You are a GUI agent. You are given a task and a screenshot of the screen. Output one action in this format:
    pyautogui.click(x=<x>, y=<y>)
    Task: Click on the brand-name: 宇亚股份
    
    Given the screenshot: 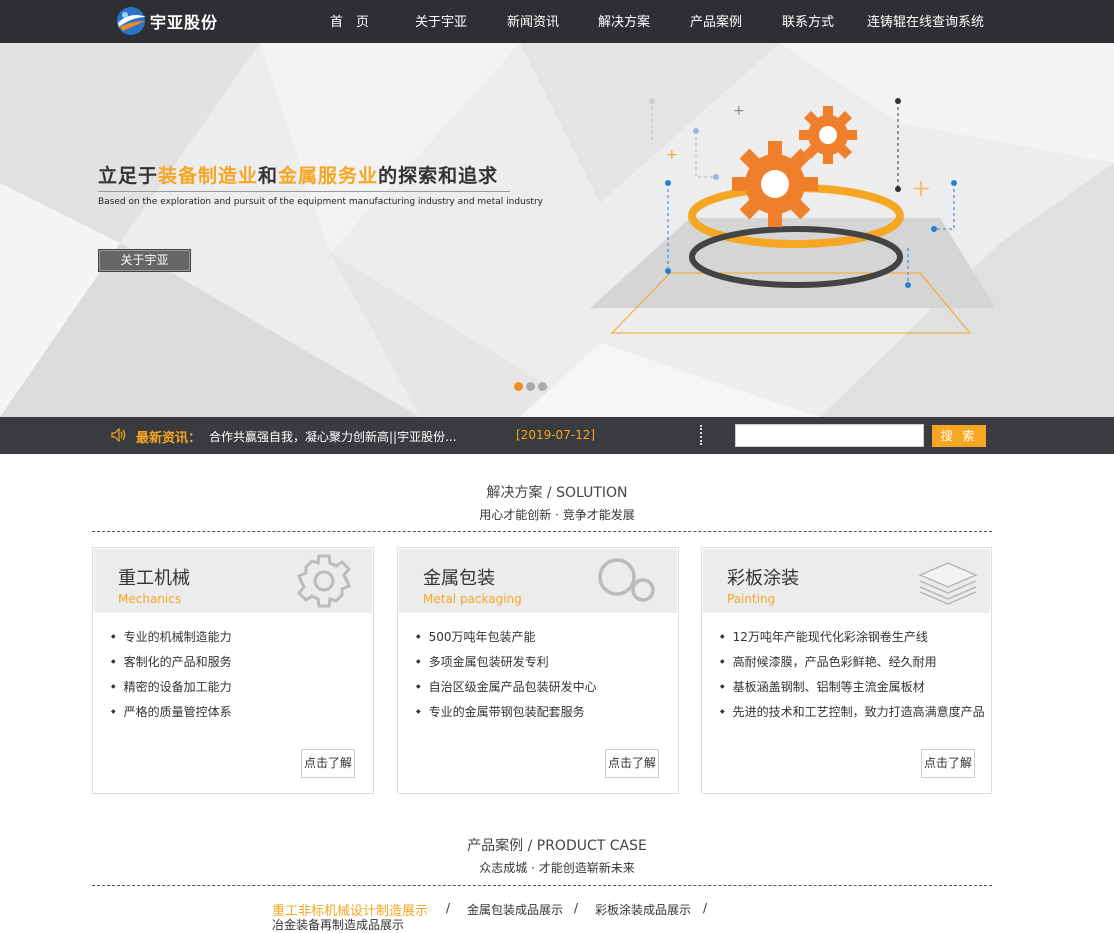 What is the action you would take?
    pyautogui.click(x=184, y=22)
    